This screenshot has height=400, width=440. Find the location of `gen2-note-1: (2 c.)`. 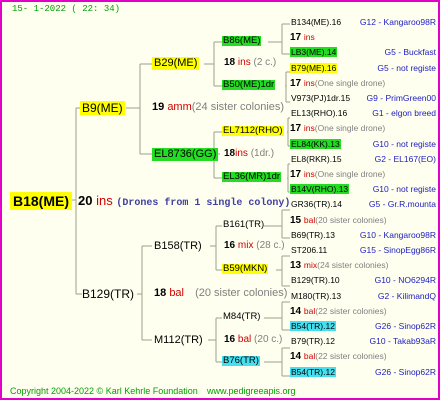

gen2-note-1: (2 c.) is located at coordinates (265, 62).